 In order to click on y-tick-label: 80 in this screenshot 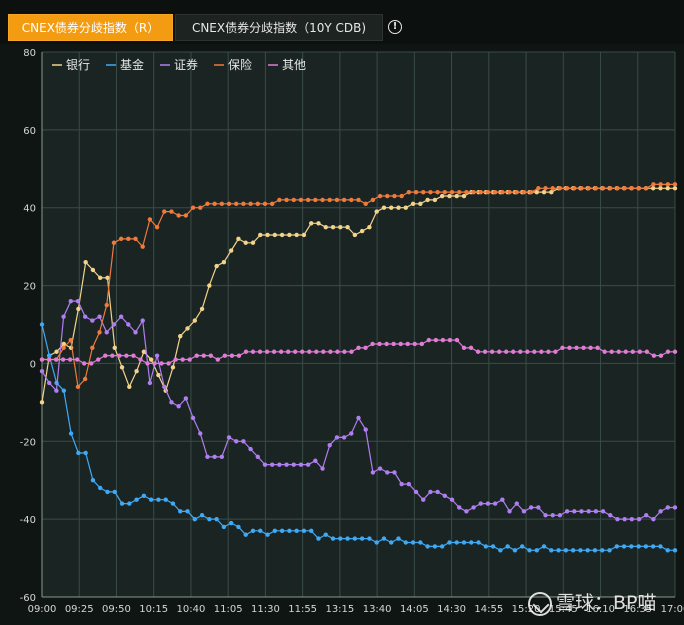, I will do `click(29, 53)`.